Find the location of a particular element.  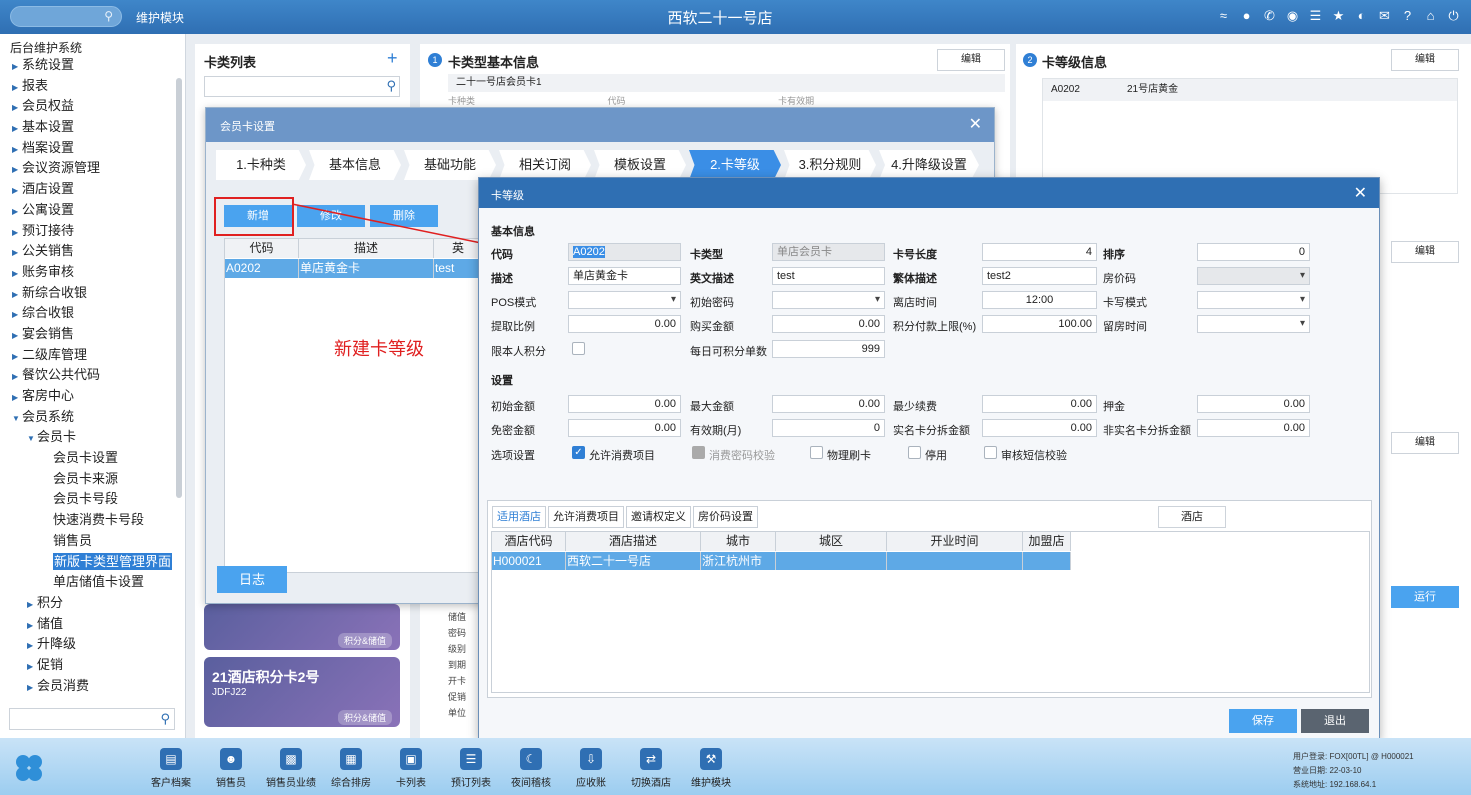

code-field: A0202 is located at coordinates (624, 252).